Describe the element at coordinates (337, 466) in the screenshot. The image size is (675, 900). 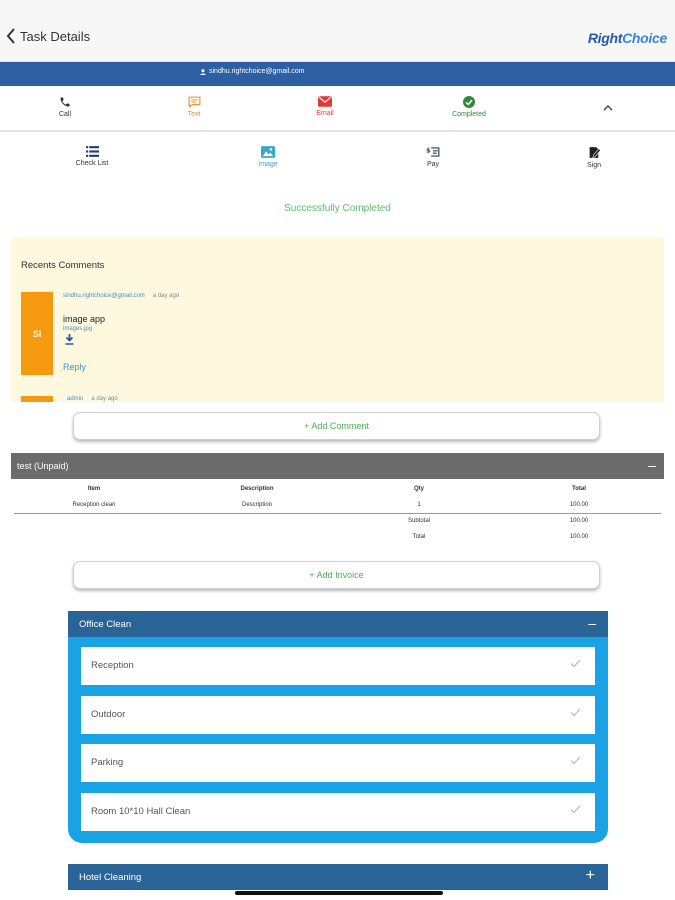
I see `invoice-header: test (Unpaid) –` at that location.